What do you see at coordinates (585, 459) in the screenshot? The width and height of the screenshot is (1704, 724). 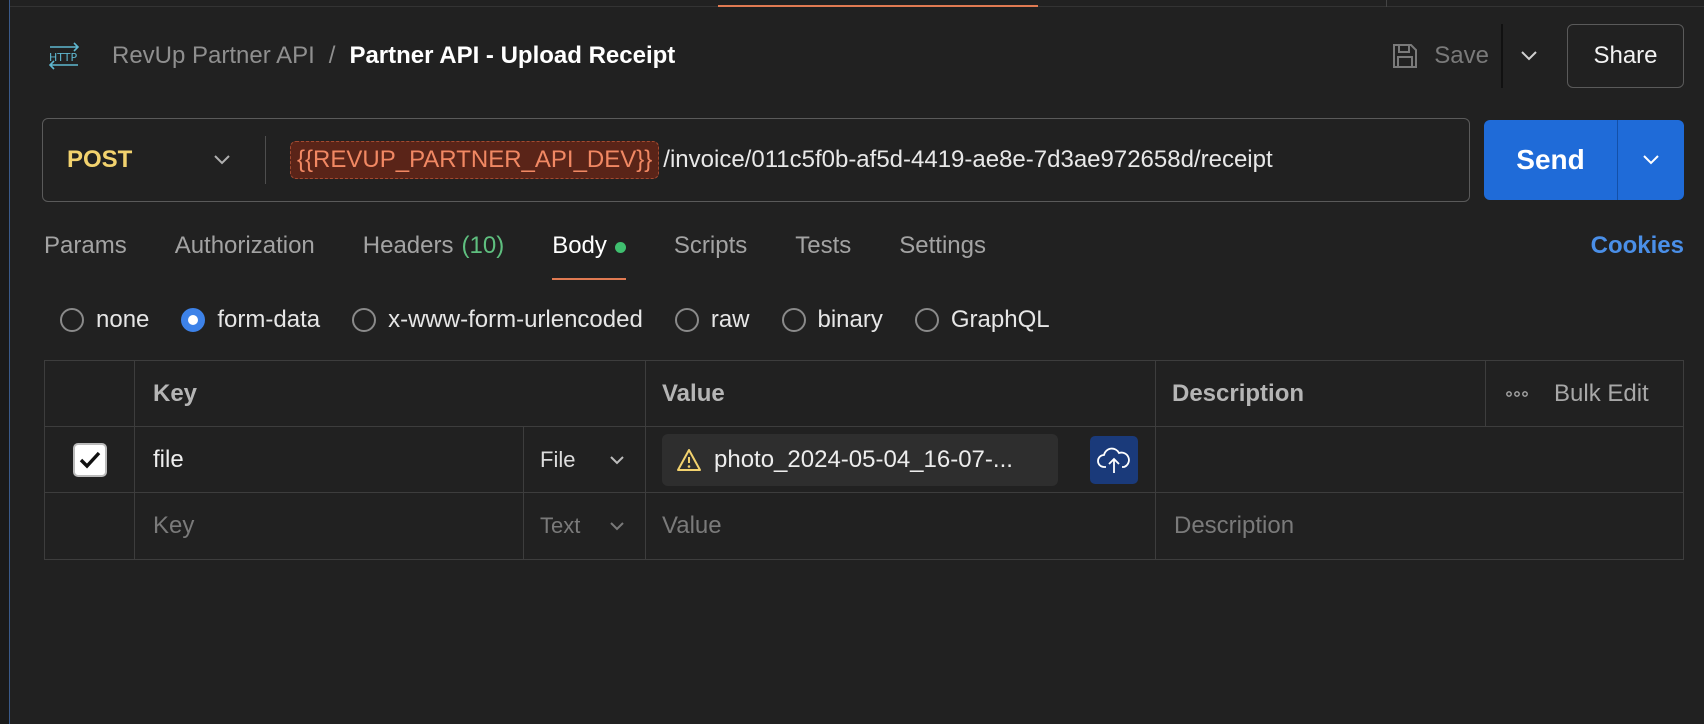 I see `type-select: File` at bounding box center [585, 459].